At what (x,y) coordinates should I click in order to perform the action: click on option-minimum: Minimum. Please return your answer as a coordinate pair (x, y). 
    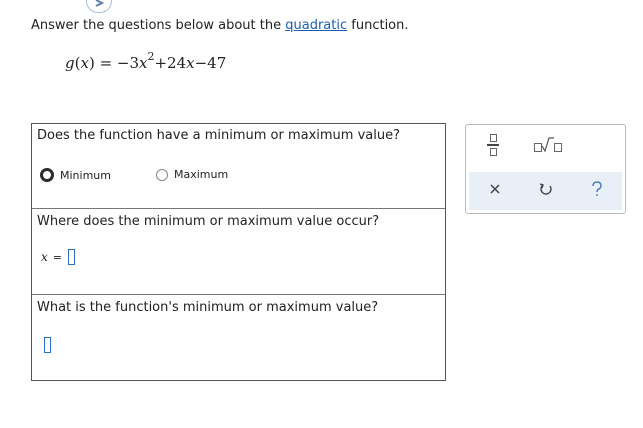
    Looking at the image, I should click on (75, 175).